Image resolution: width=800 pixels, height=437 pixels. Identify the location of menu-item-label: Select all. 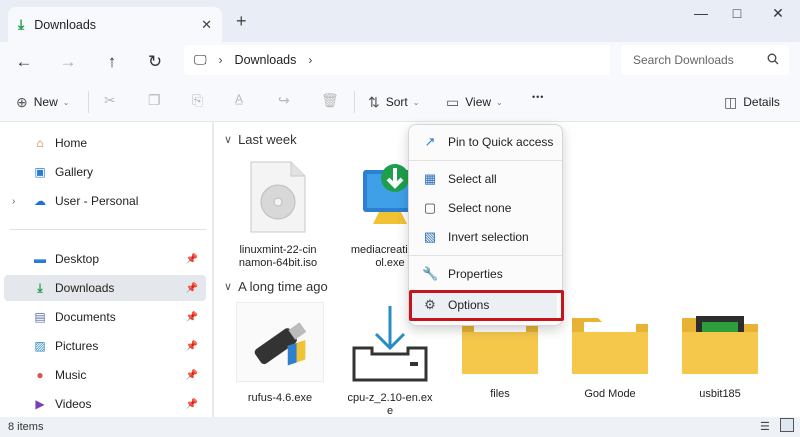
(472, 179).